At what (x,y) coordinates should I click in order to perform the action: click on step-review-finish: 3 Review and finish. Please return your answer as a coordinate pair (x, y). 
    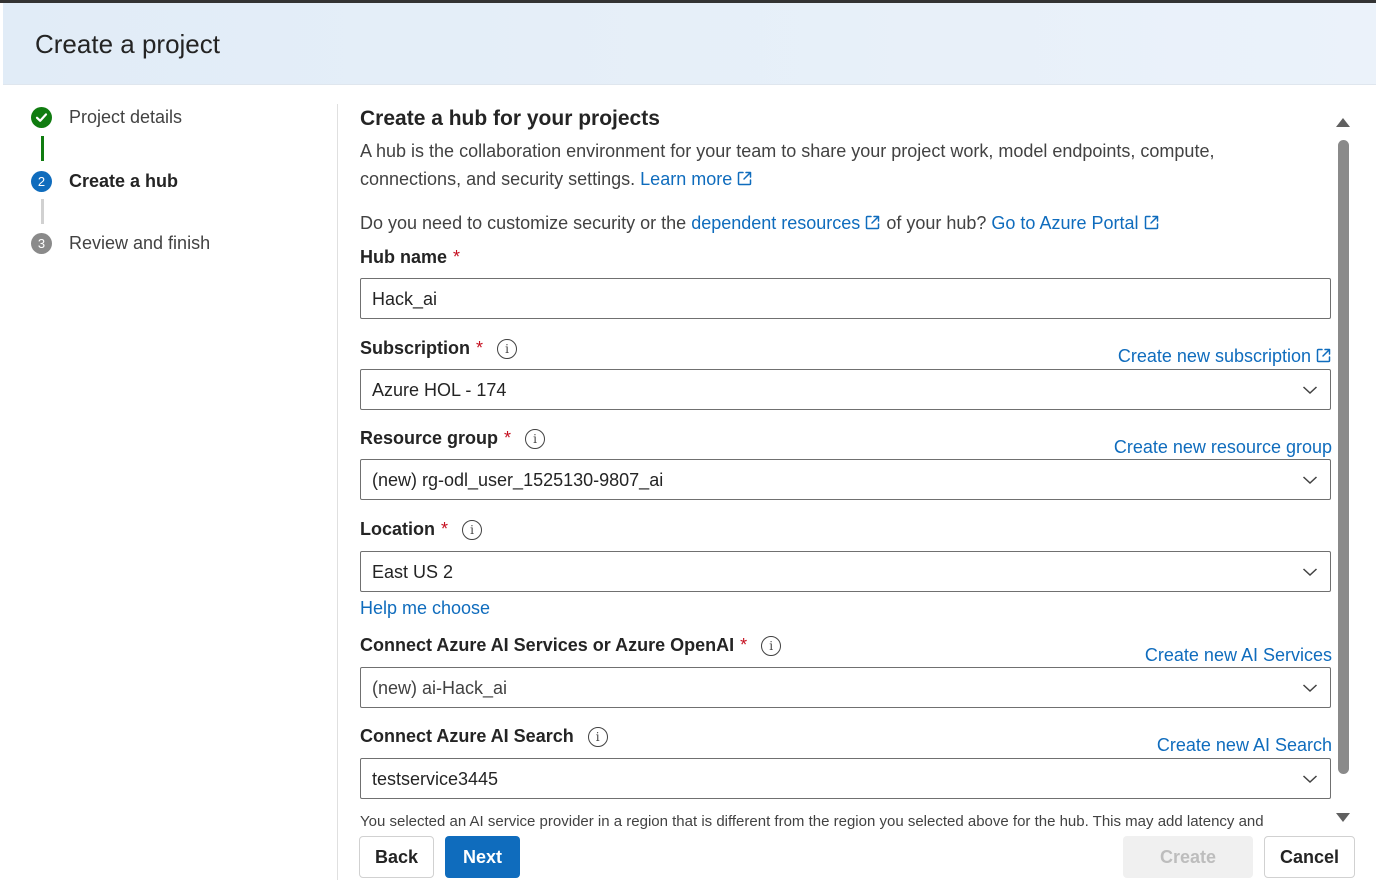
    Looking at the image, I should click on (120, 243).